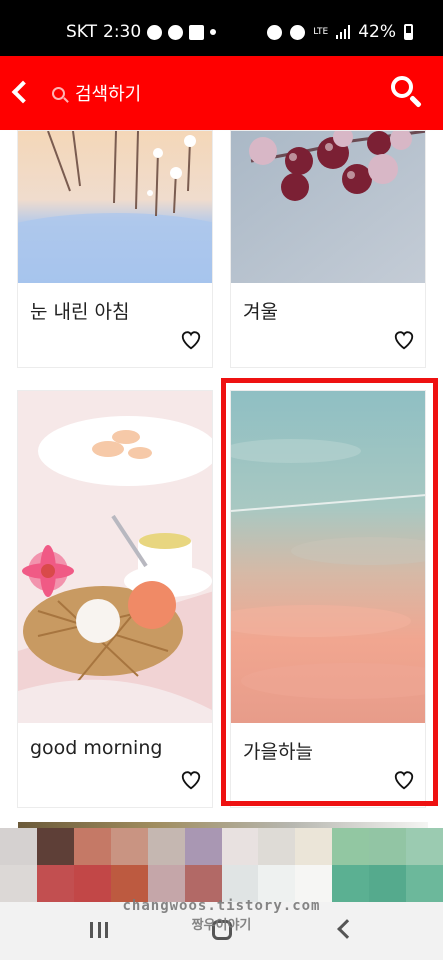  I want to click on watermark-url: changwoos.tistory.com, so click(221, 906).